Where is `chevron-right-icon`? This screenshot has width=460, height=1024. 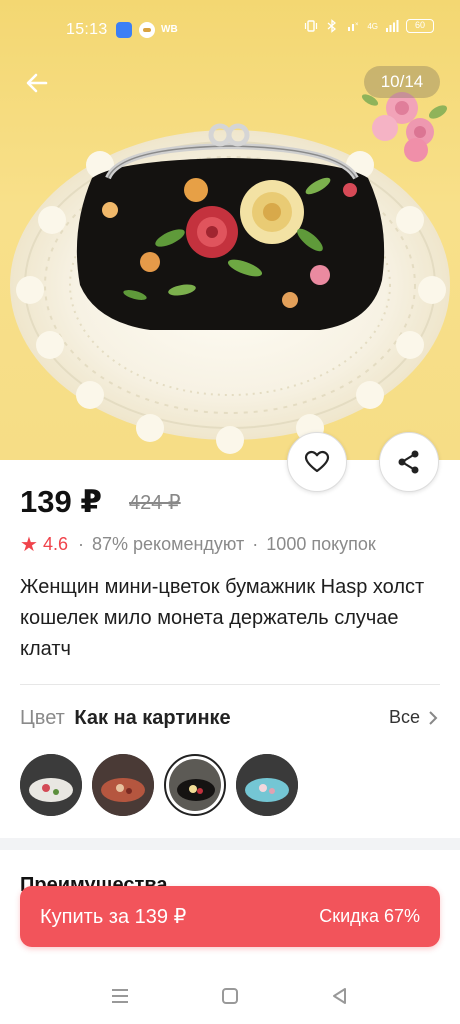 chevron-right-icon is located at coordinates (433, 717).